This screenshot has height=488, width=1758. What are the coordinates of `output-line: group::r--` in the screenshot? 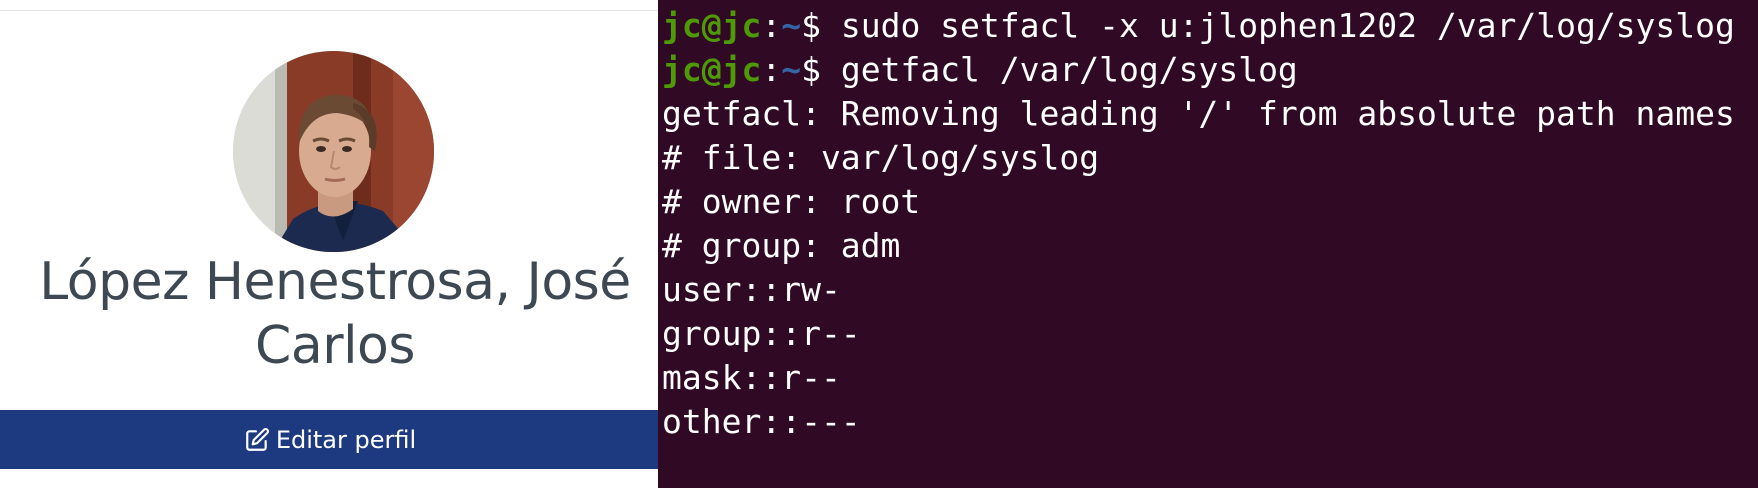 It's located at (761, 333).